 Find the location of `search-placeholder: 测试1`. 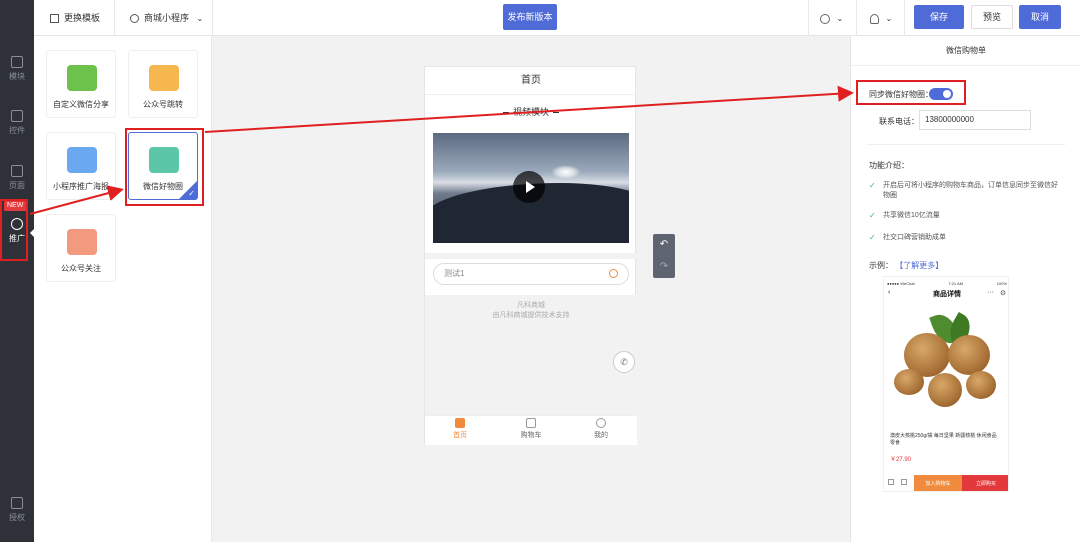

search-placeholder: 测试1 is located at coordinates (454, 273).